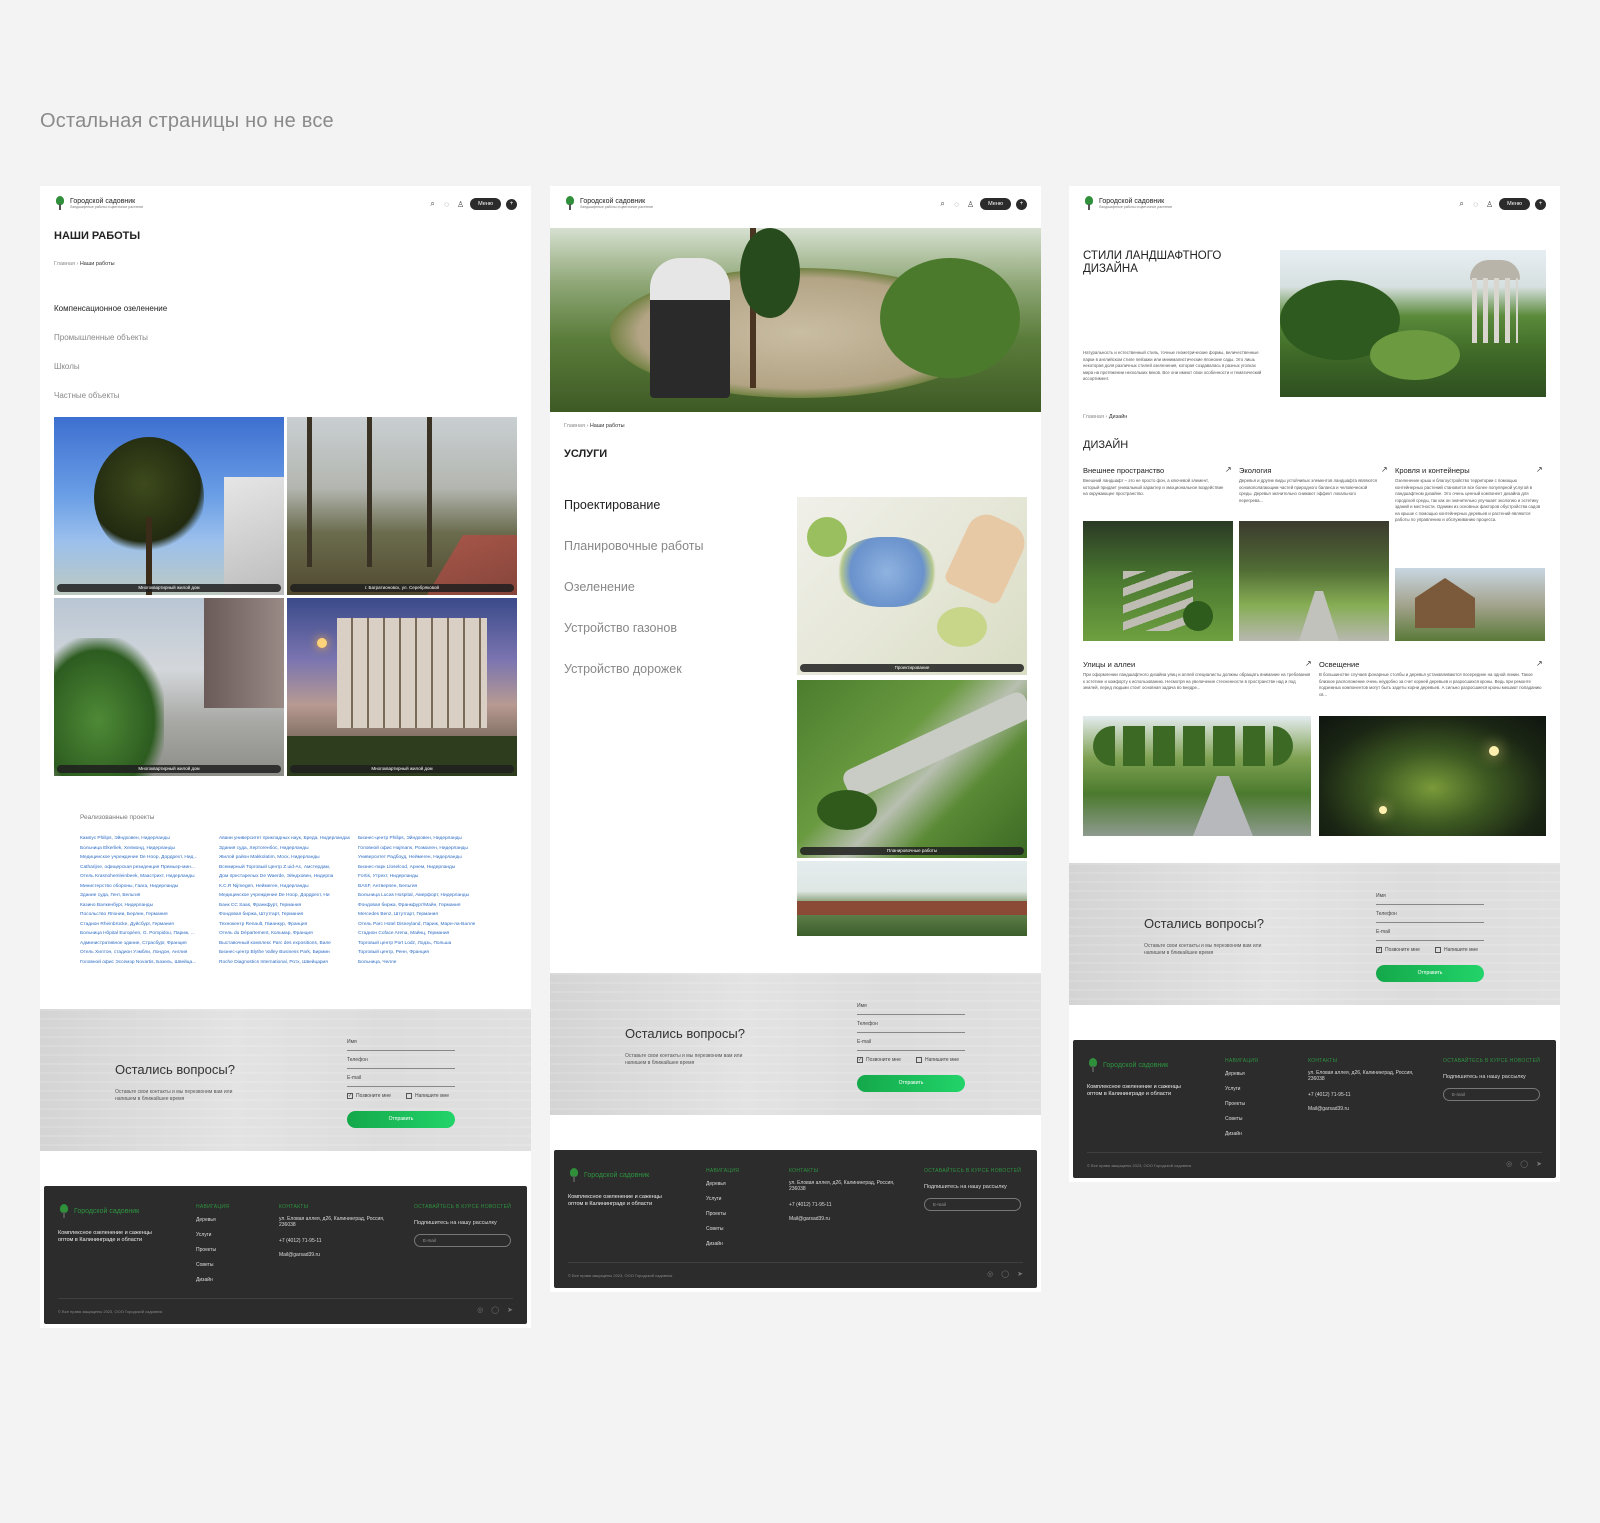 The image size is (1600, 1523). Describe the element at coordinates (810, 1205) in the screenshot. I see `footer-phone: +7 (4012) 71-95-11` at that location.